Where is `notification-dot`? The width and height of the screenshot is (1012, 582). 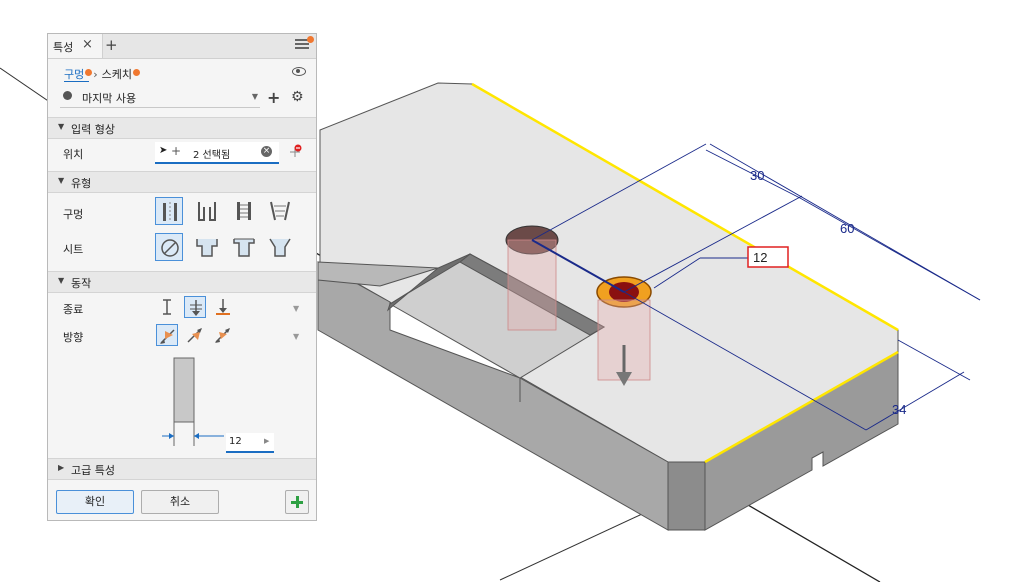 notification-dot is located at coordinates (310, 39).